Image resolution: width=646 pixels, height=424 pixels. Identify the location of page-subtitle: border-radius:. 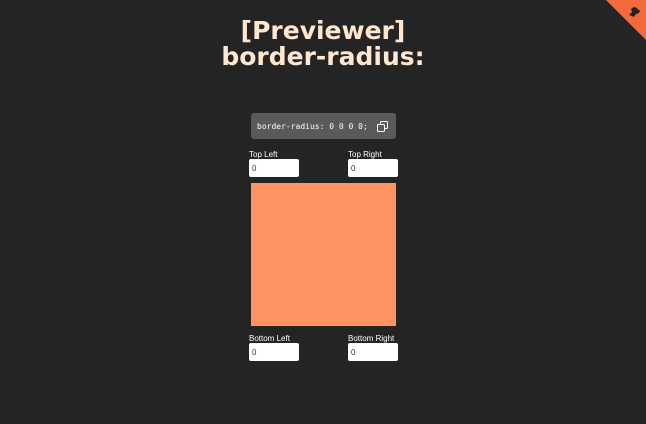
(323, 56).